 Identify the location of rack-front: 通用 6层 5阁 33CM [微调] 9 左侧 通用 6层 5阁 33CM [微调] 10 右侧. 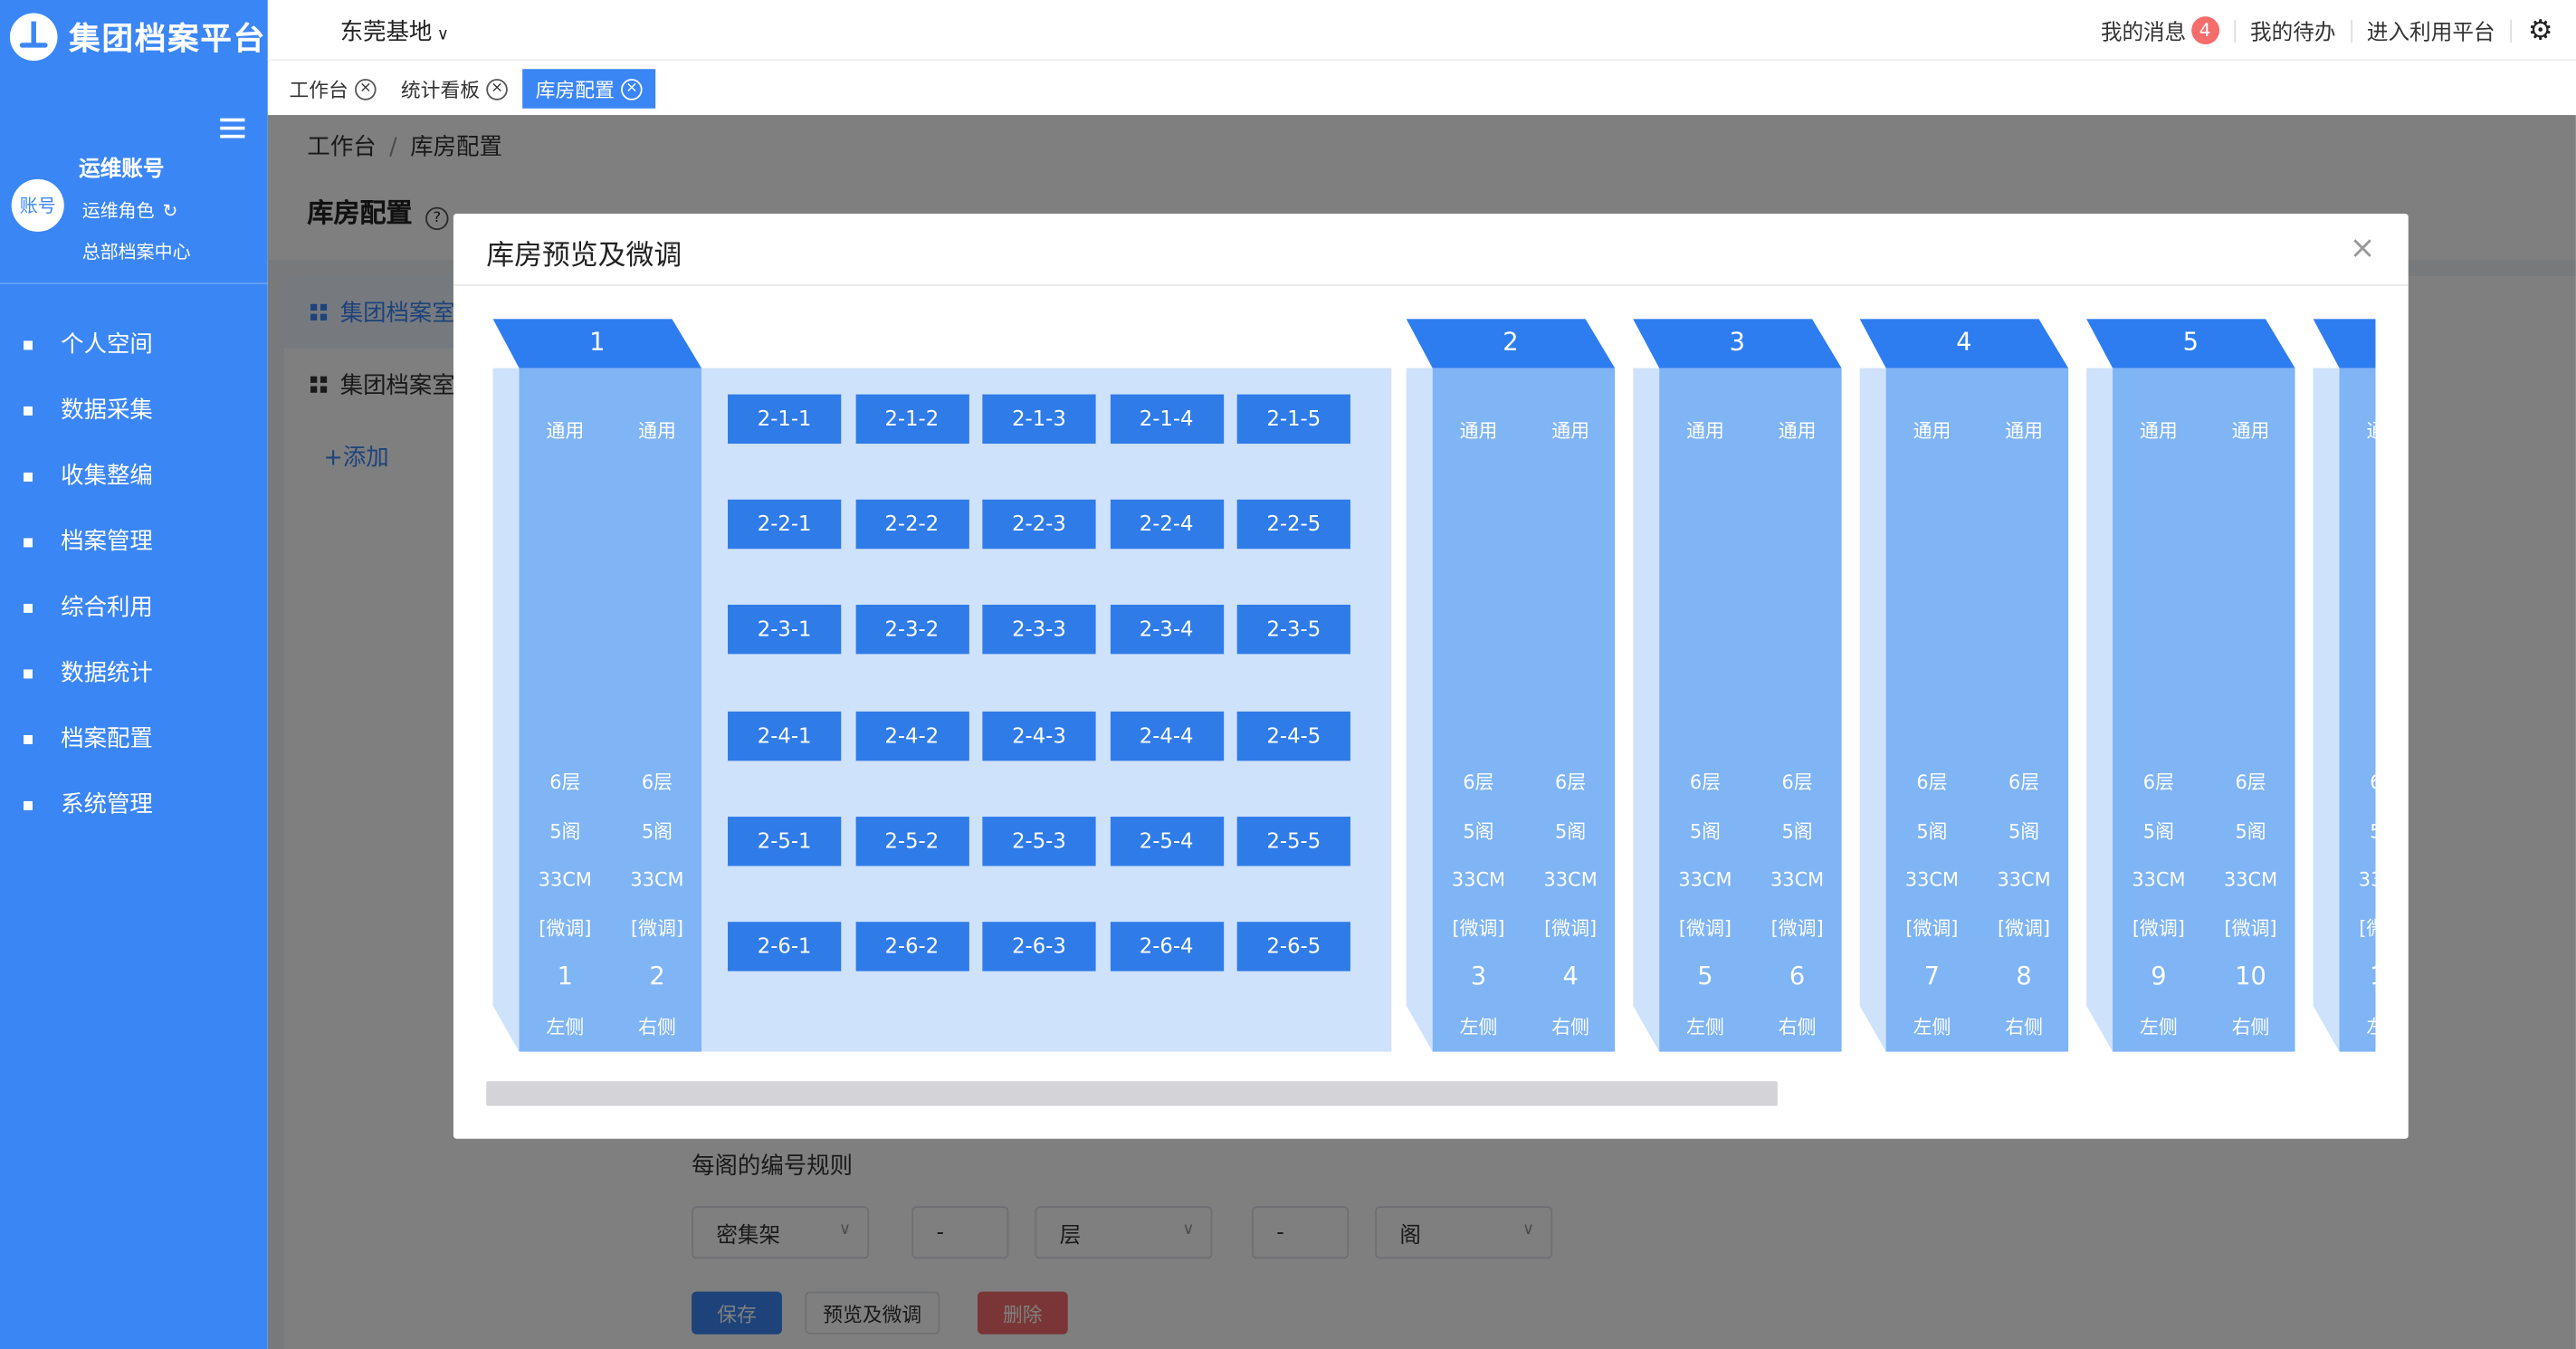
(2204, 710).